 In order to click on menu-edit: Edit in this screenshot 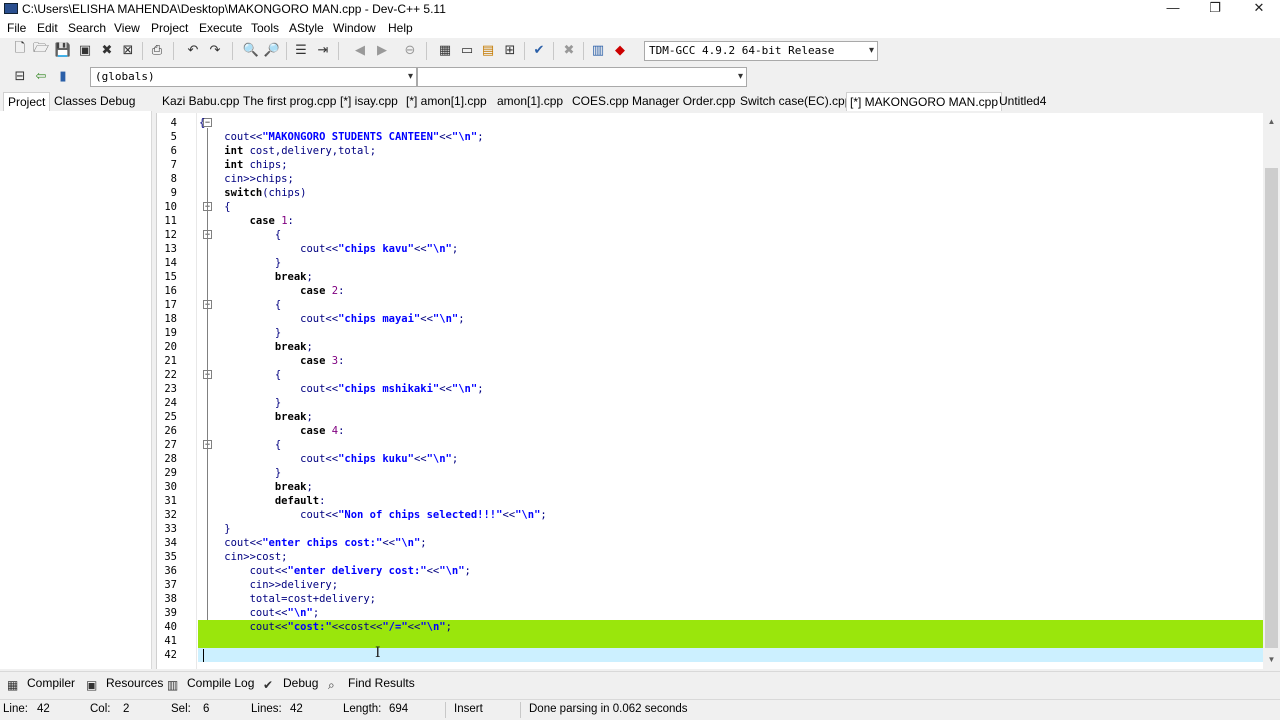, I will do `click(47, 28)`.